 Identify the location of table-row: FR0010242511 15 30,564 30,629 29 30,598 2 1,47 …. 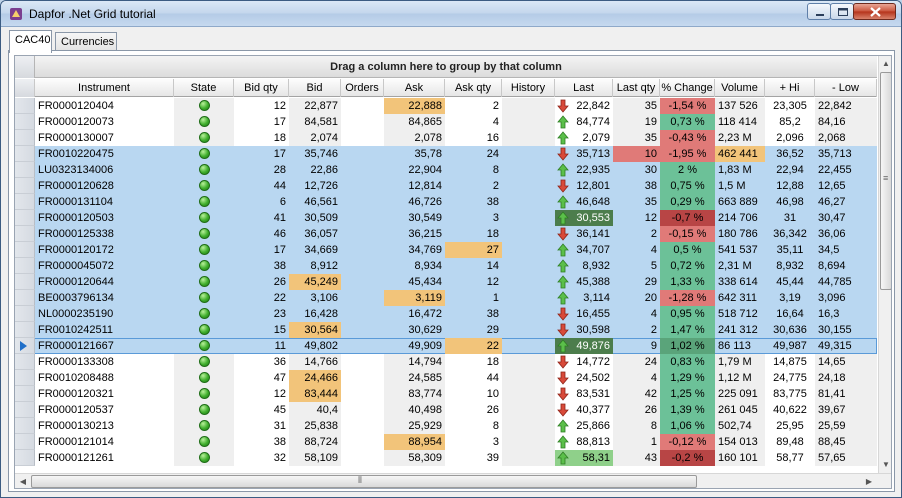
(446, 330).